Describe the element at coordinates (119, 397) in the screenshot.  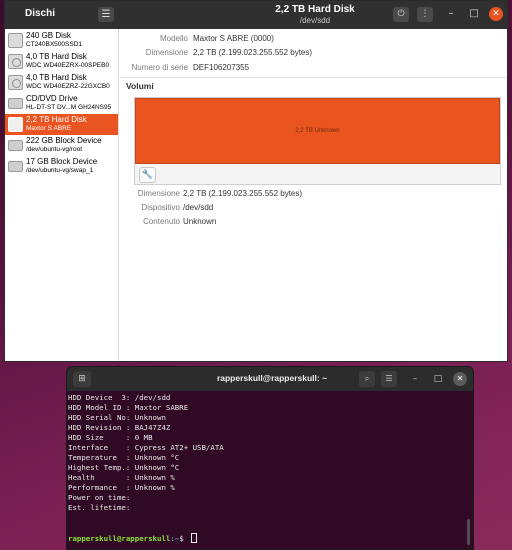
I see `output-line: HDD Device 3: /dev/sdd` at that location.